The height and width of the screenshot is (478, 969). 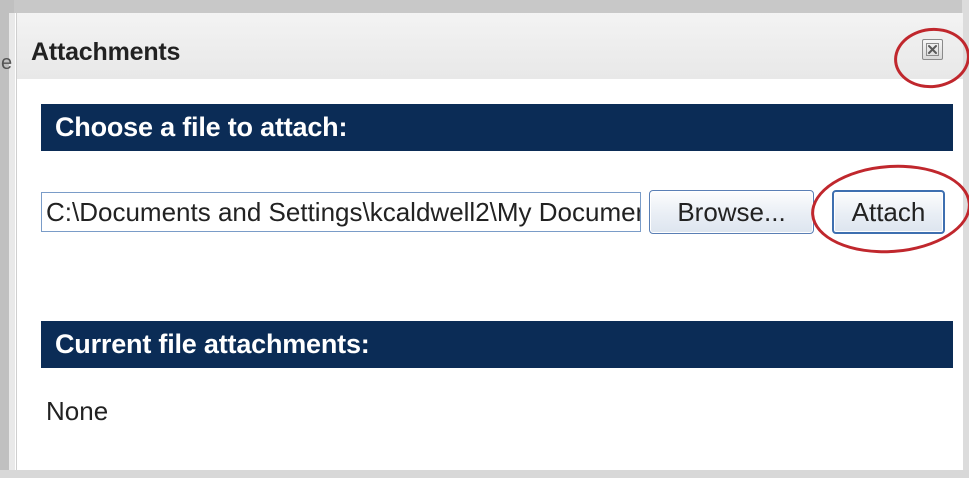 What do you see at coordinates (497, 344) in the screenshot?
I see `current-attachments-header: Current file attachments:` at bounding box center [497, 344].